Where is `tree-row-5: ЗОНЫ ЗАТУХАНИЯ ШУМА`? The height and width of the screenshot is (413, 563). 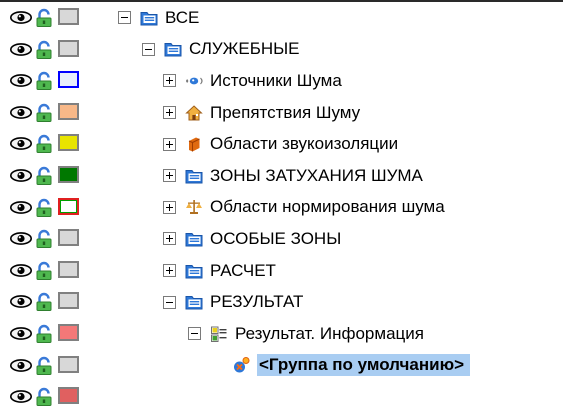 tree-row-5: ЗОНЫ ЗАТУХАНИЯ ШУМА is located at coordinates (281, 176).